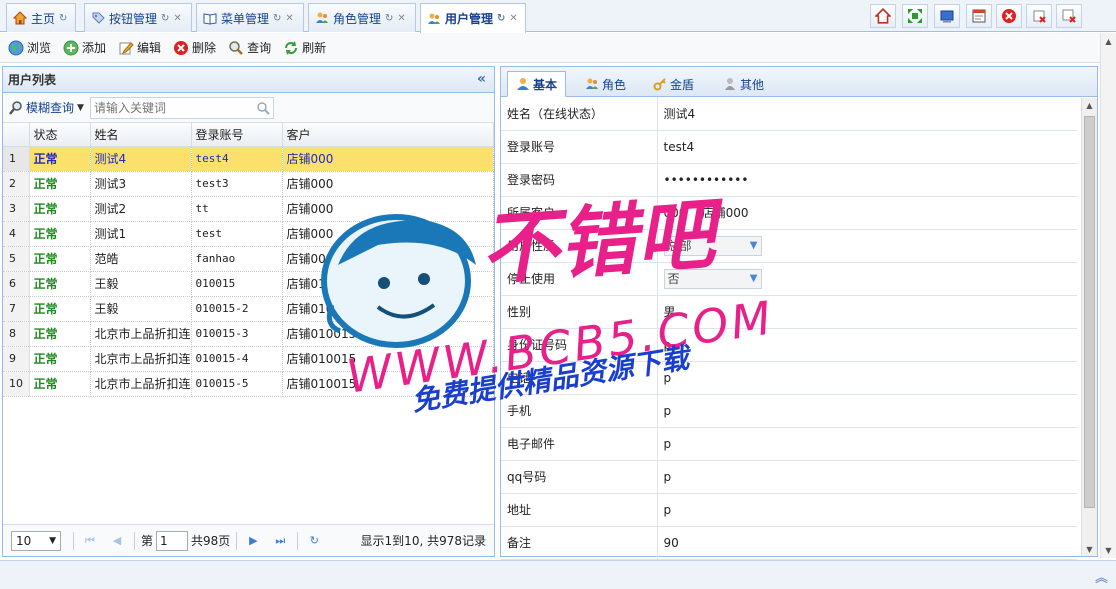  What do you see at coordinates (867, 510) in the screenshot?
I see `address-value: p` at bounding box center [867, 510].